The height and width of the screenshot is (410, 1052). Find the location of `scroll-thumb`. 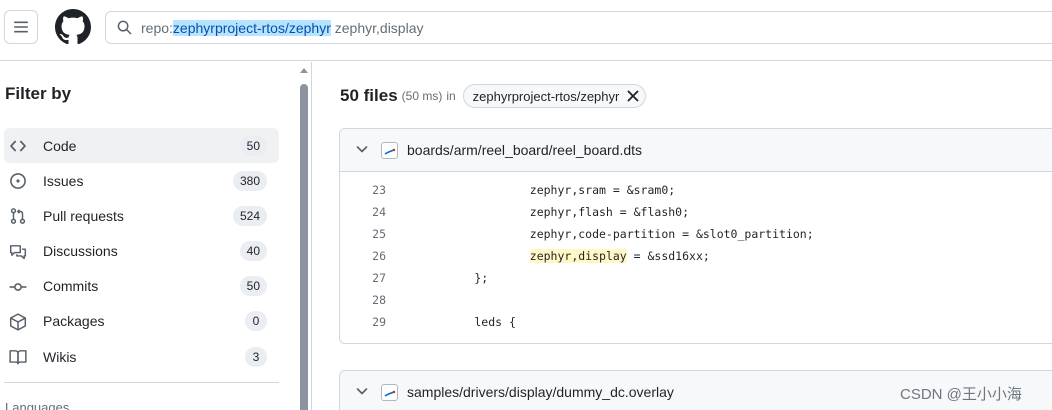

scroll-thumb is located at coordinates (304, 247).